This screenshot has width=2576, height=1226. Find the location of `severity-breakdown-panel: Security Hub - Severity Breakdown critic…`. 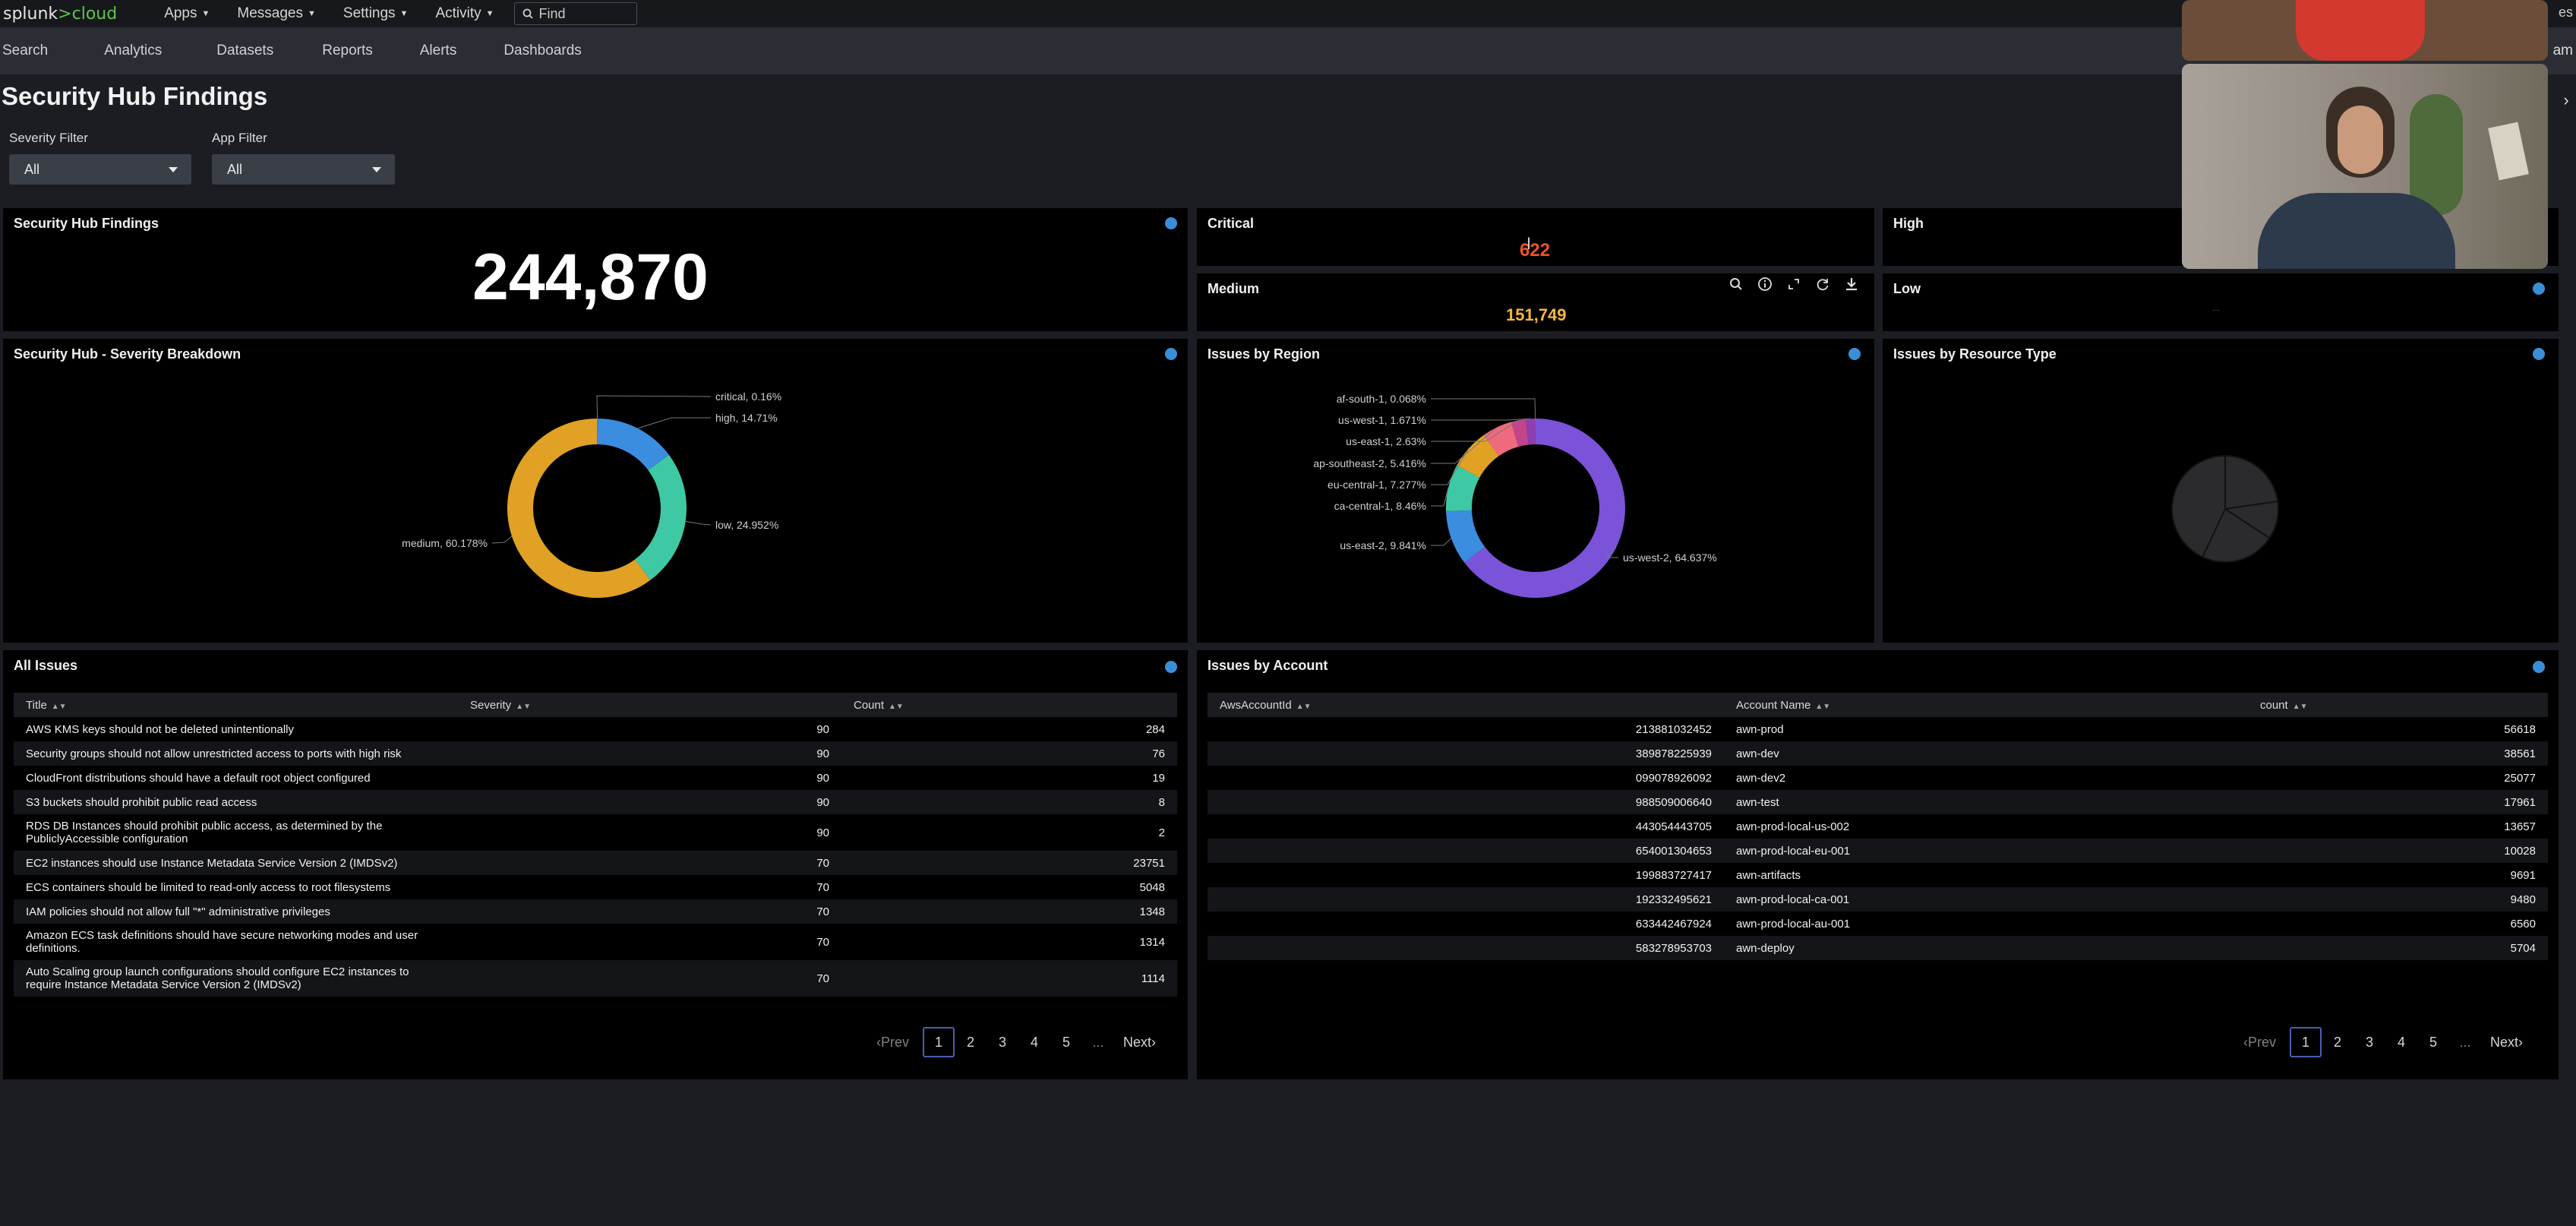

severity-breakdown-panel: Security Hub - Severity Breakdown critic… is located at coordinates (595, 491).